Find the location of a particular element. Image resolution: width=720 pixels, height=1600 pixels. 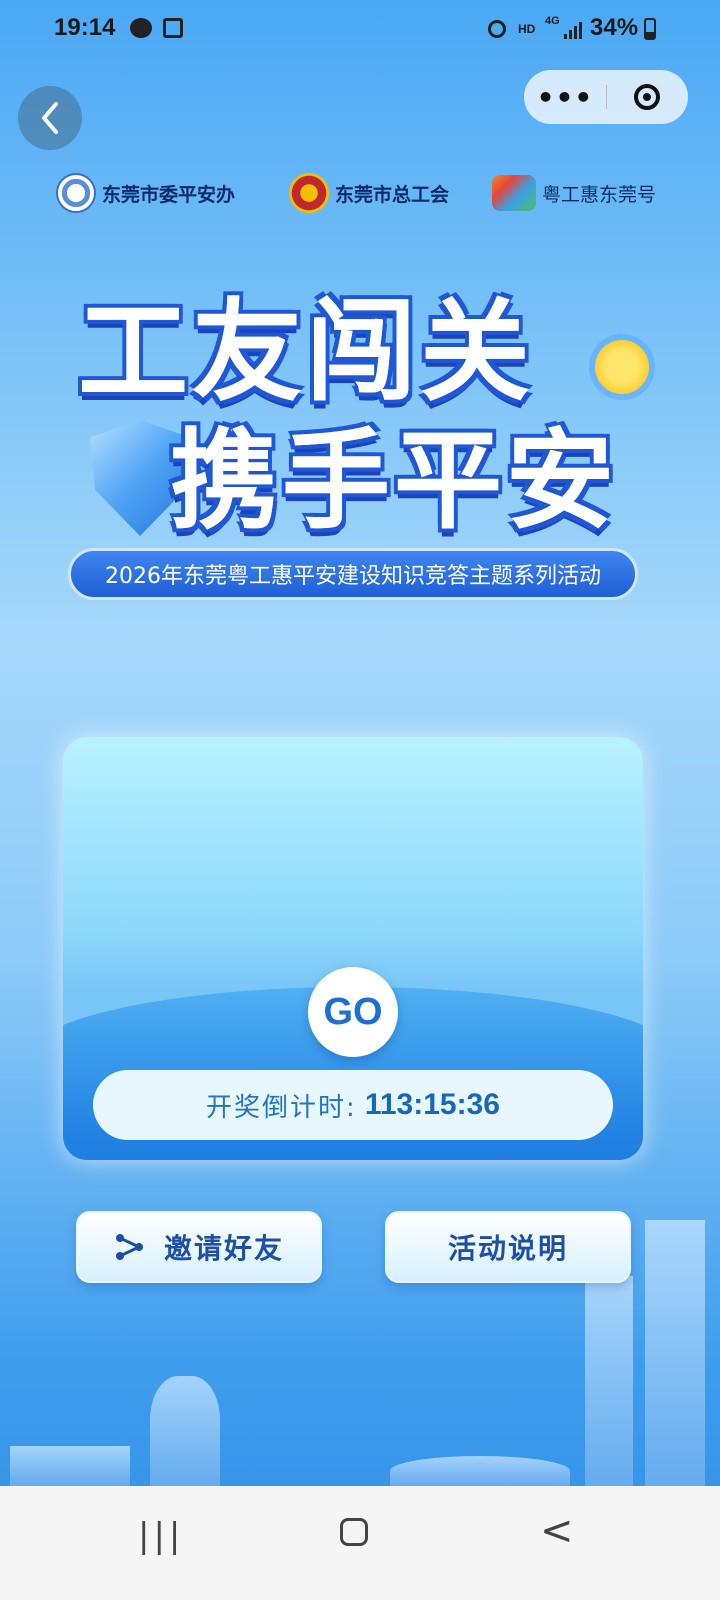

battery-icon is located at coordinates (650, 29).